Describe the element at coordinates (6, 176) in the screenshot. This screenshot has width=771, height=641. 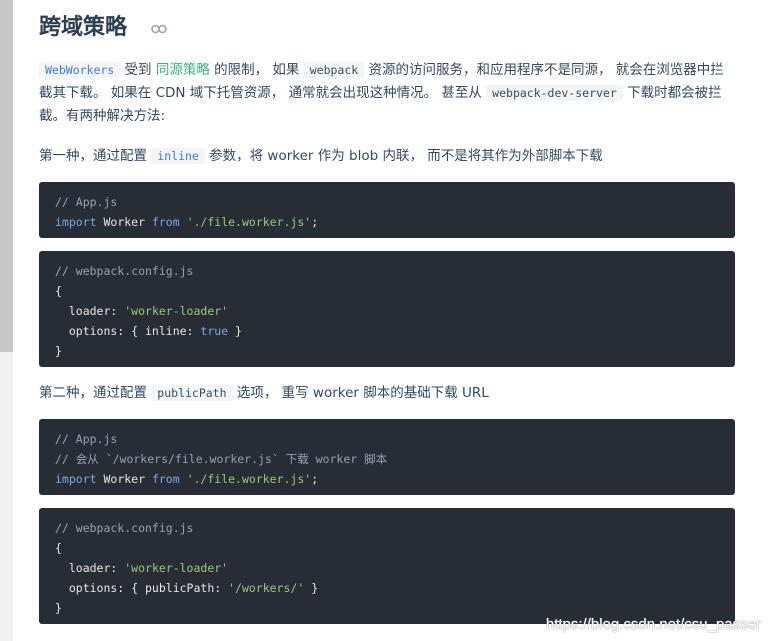
I see `scrollbar-thumb` at that location.